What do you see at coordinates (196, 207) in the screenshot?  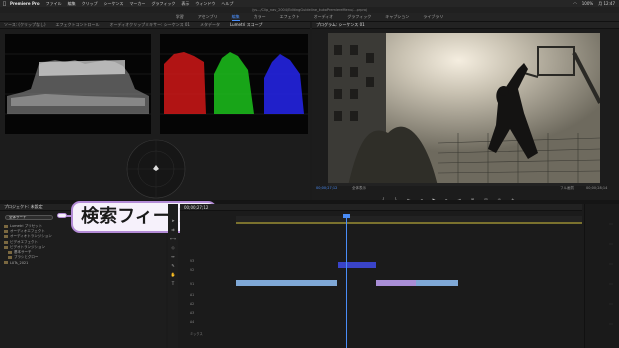 I see `timeline-timecode: 00;00;27;12` at bounding box center [196, 207].